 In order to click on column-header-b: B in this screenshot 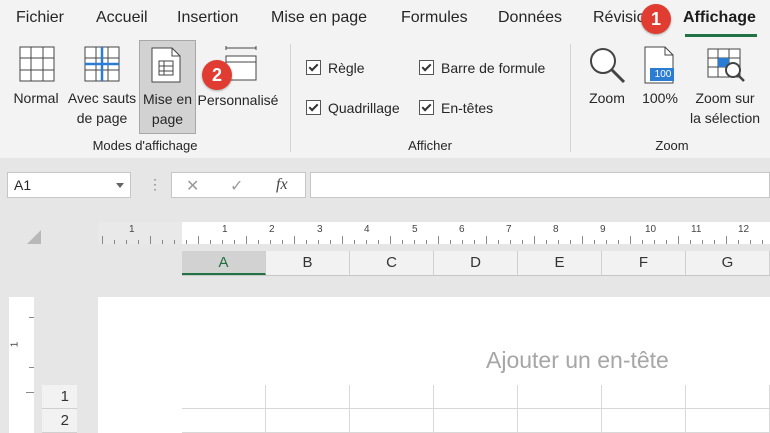, I will do `click(308, 263)`.